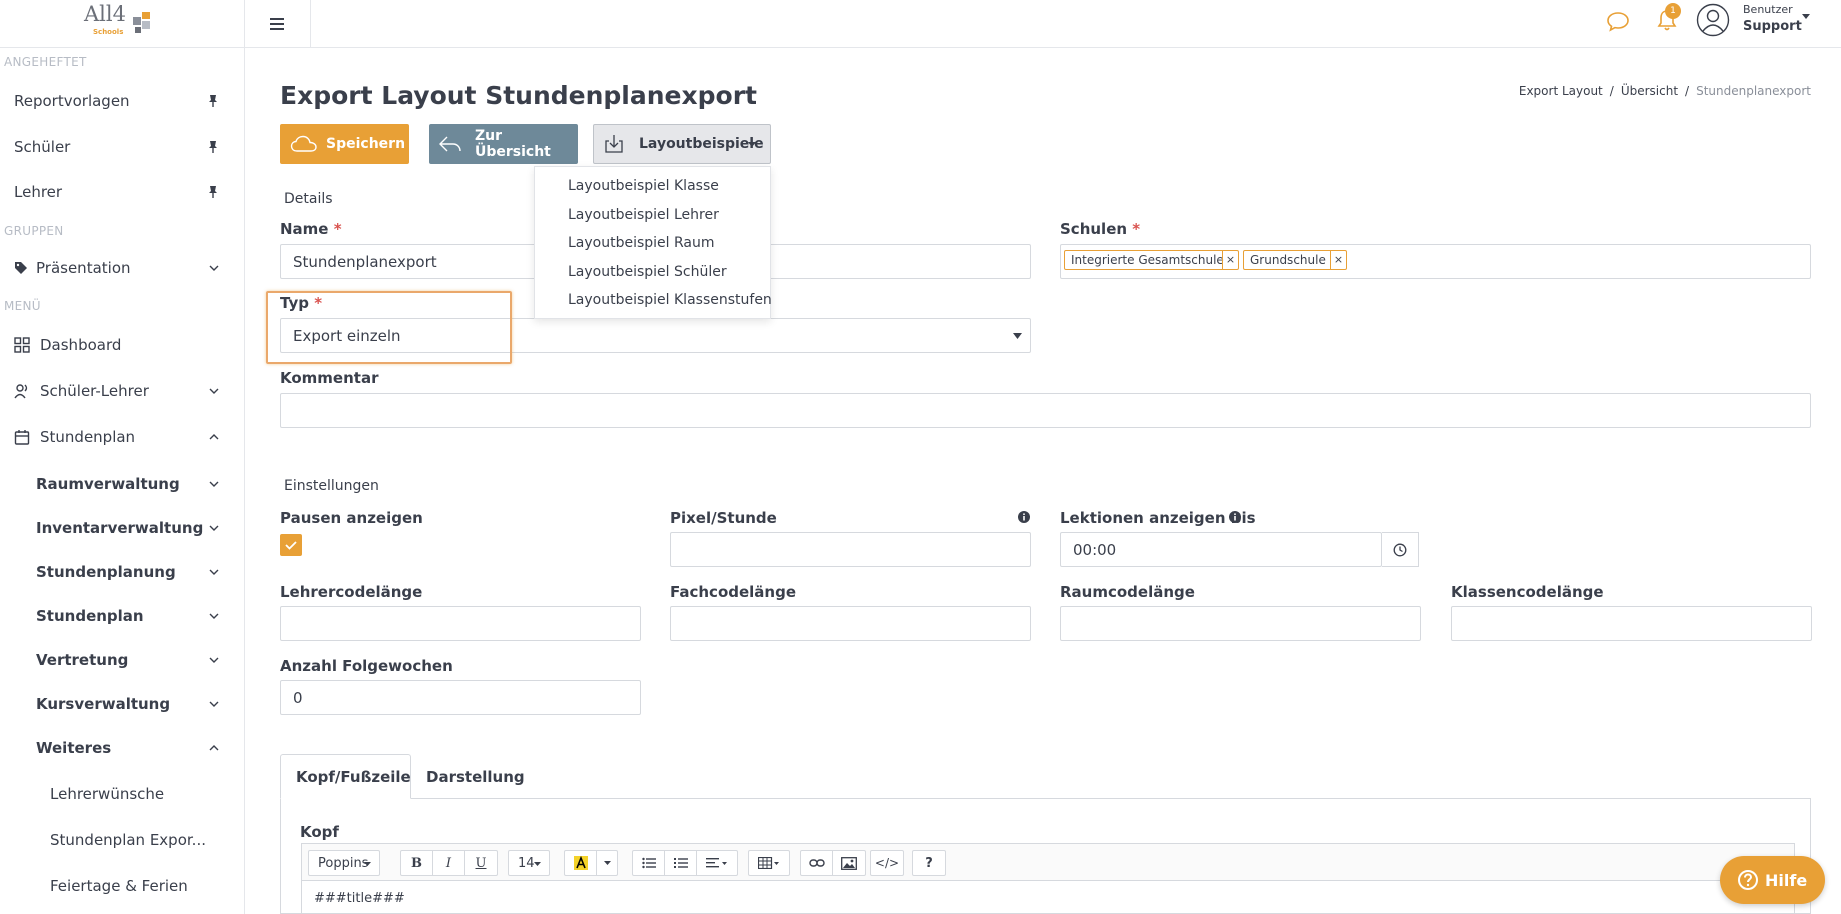 The width and height of the screenshot is (1841, 914). What do you see at coordinates (122, 437) in the screenshot?
I see `sidebar-item-stundenplan: Stundenplan` at bounding box center [122, 437].